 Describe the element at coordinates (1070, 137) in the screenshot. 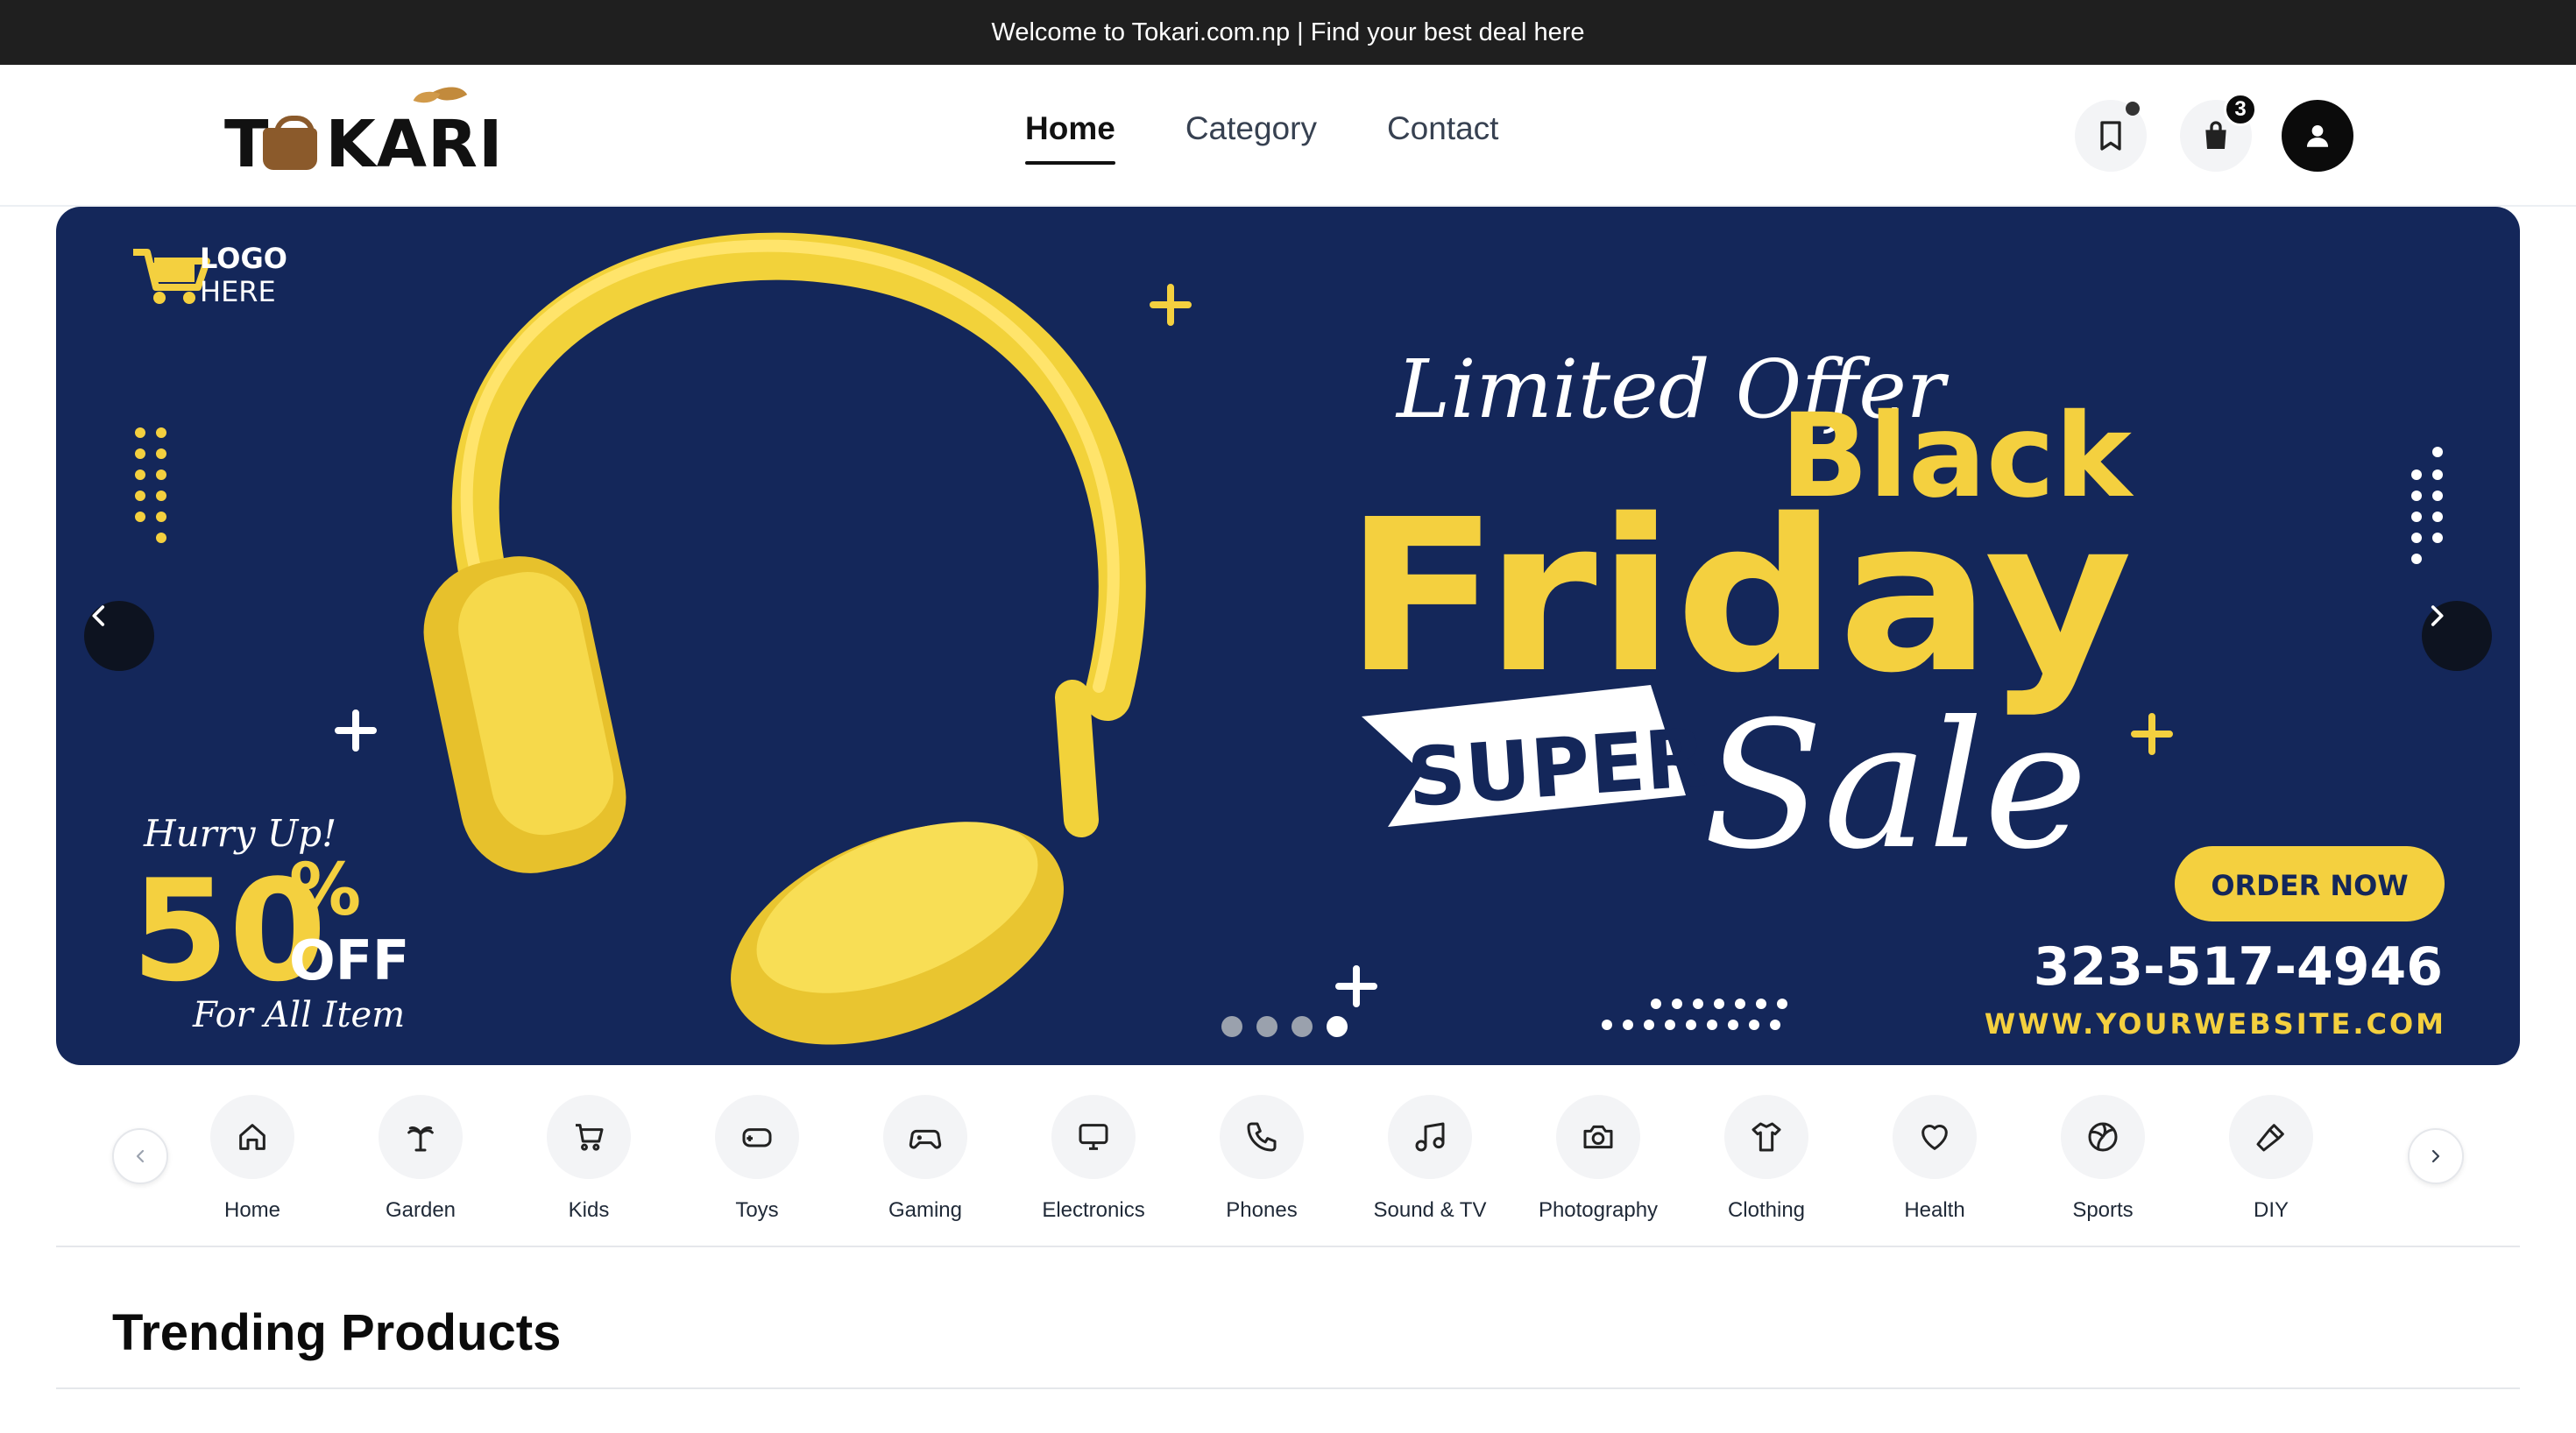

I see `nav-home: Home` at that location.